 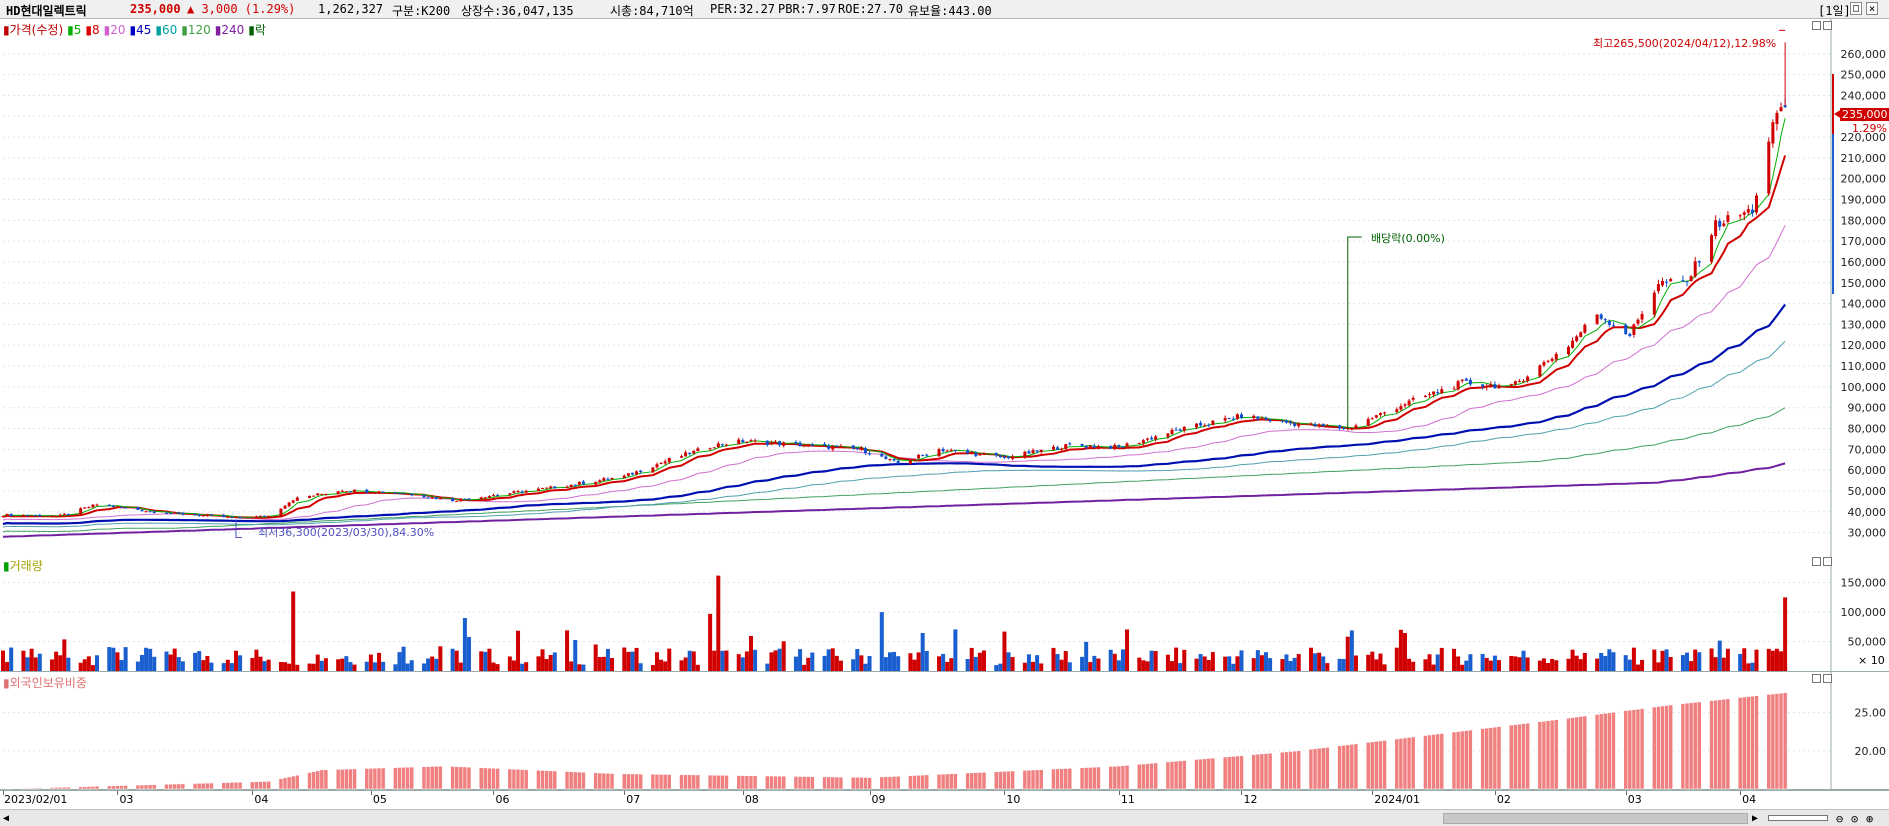 I want to click on y-tick-label: 170,000, so click(x=1864, y=241).